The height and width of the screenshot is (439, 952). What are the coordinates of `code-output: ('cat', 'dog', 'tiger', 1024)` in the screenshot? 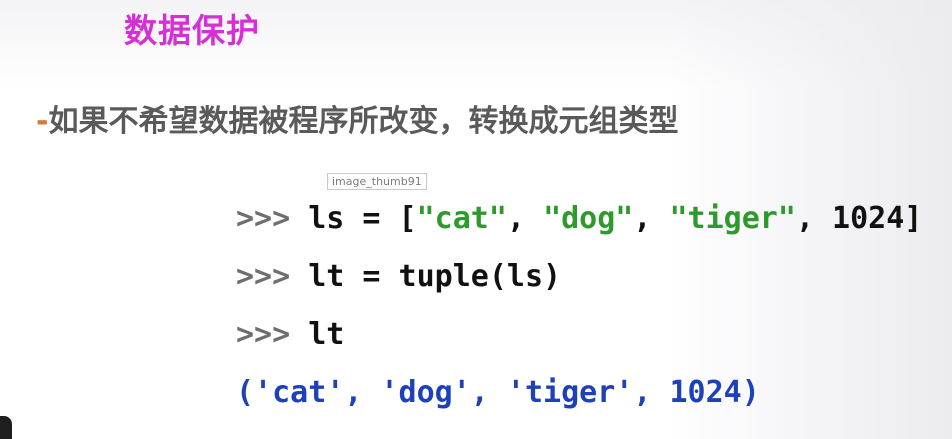 It's located at (498, 393).